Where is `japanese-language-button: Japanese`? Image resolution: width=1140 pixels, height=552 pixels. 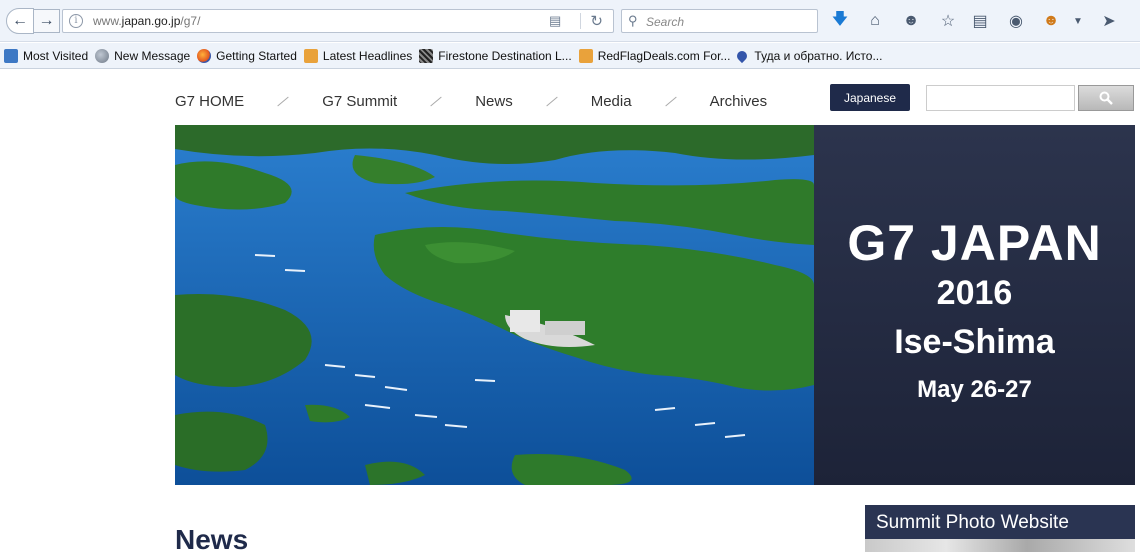 japanese-language-button: Japanese is located at coordinates (870, 97).